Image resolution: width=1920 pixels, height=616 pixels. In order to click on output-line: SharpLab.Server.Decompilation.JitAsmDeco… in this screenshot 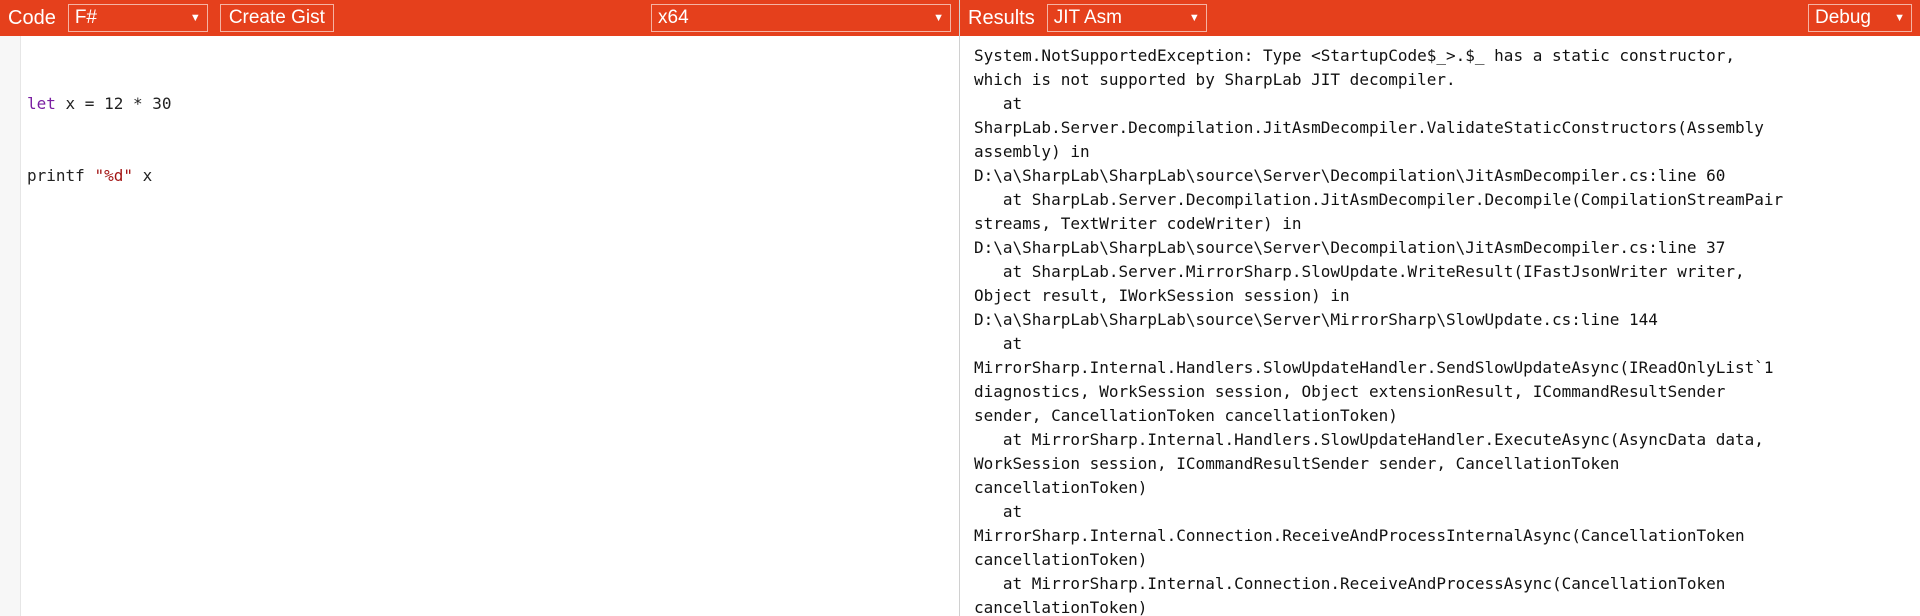, I will do `click(1369, 127)`.